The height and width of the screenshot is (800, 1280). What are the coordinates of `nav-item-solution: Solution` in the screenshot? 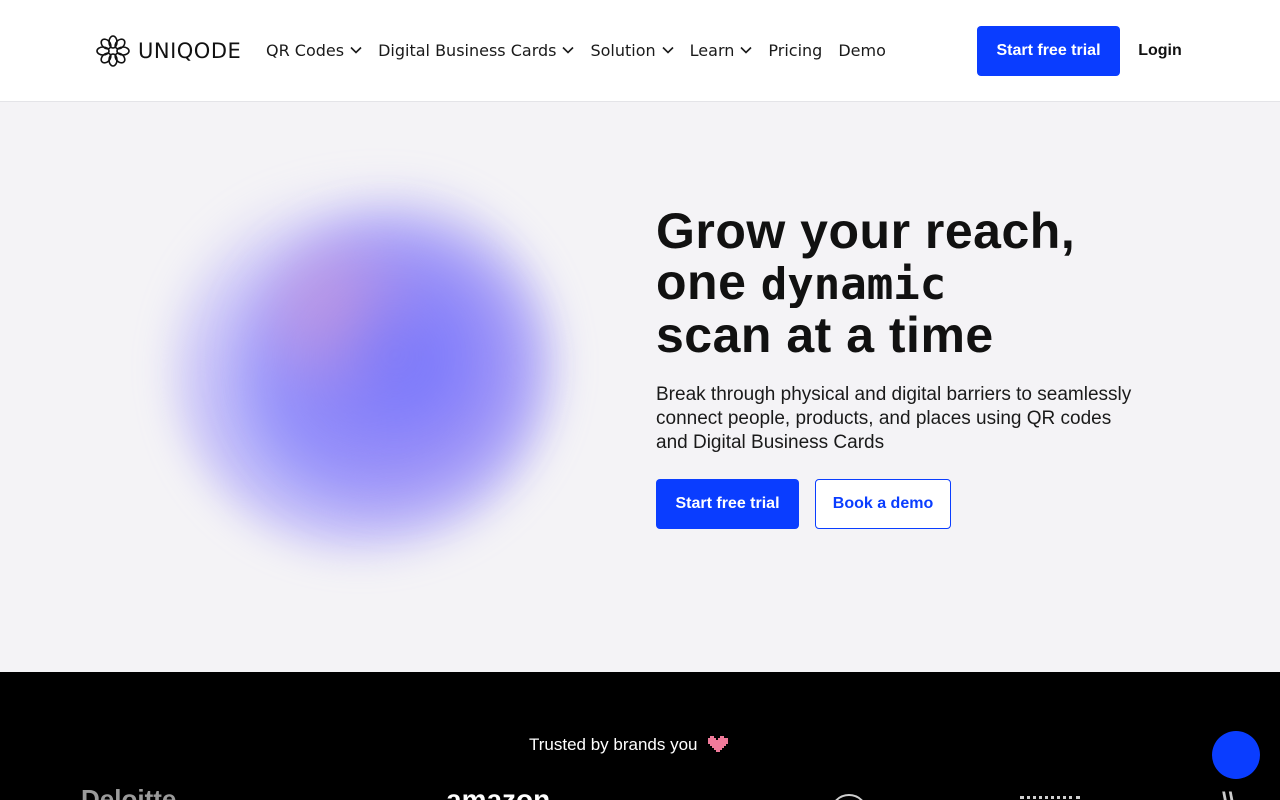 It's located at (632, 50).